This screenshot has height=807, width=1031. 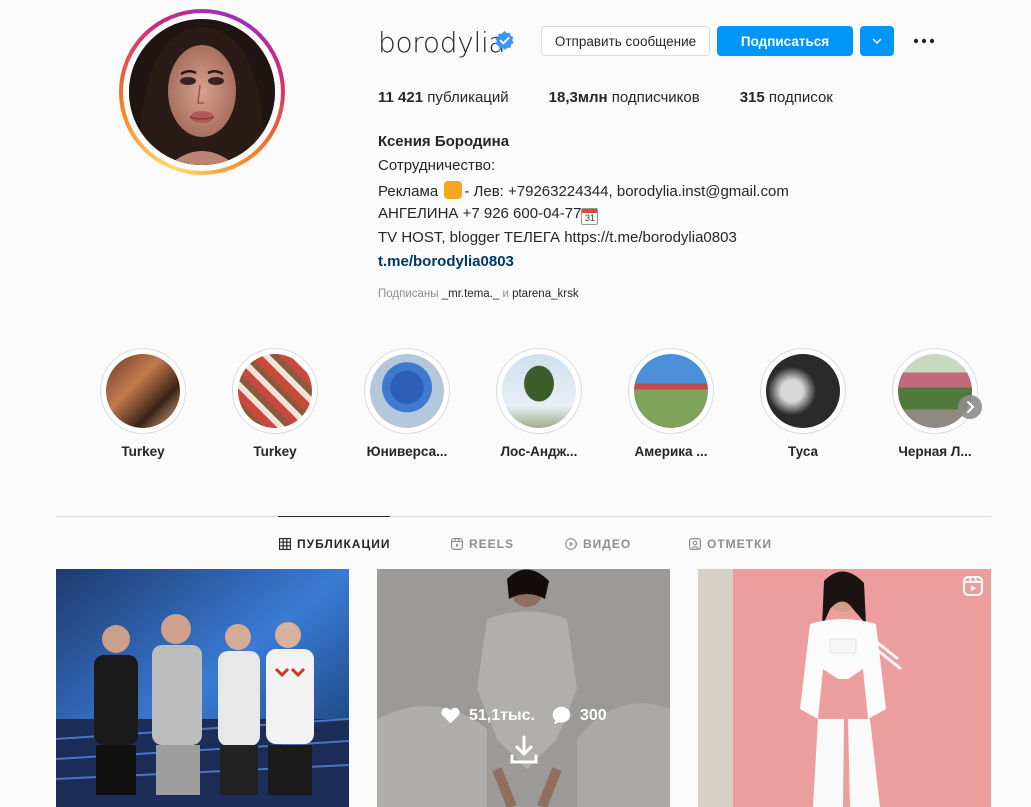 What do you see at coordinates (625, 41) in the screenshot?
I see `send-message-button: Отправить сообщение` at bounding box center [625, 41].